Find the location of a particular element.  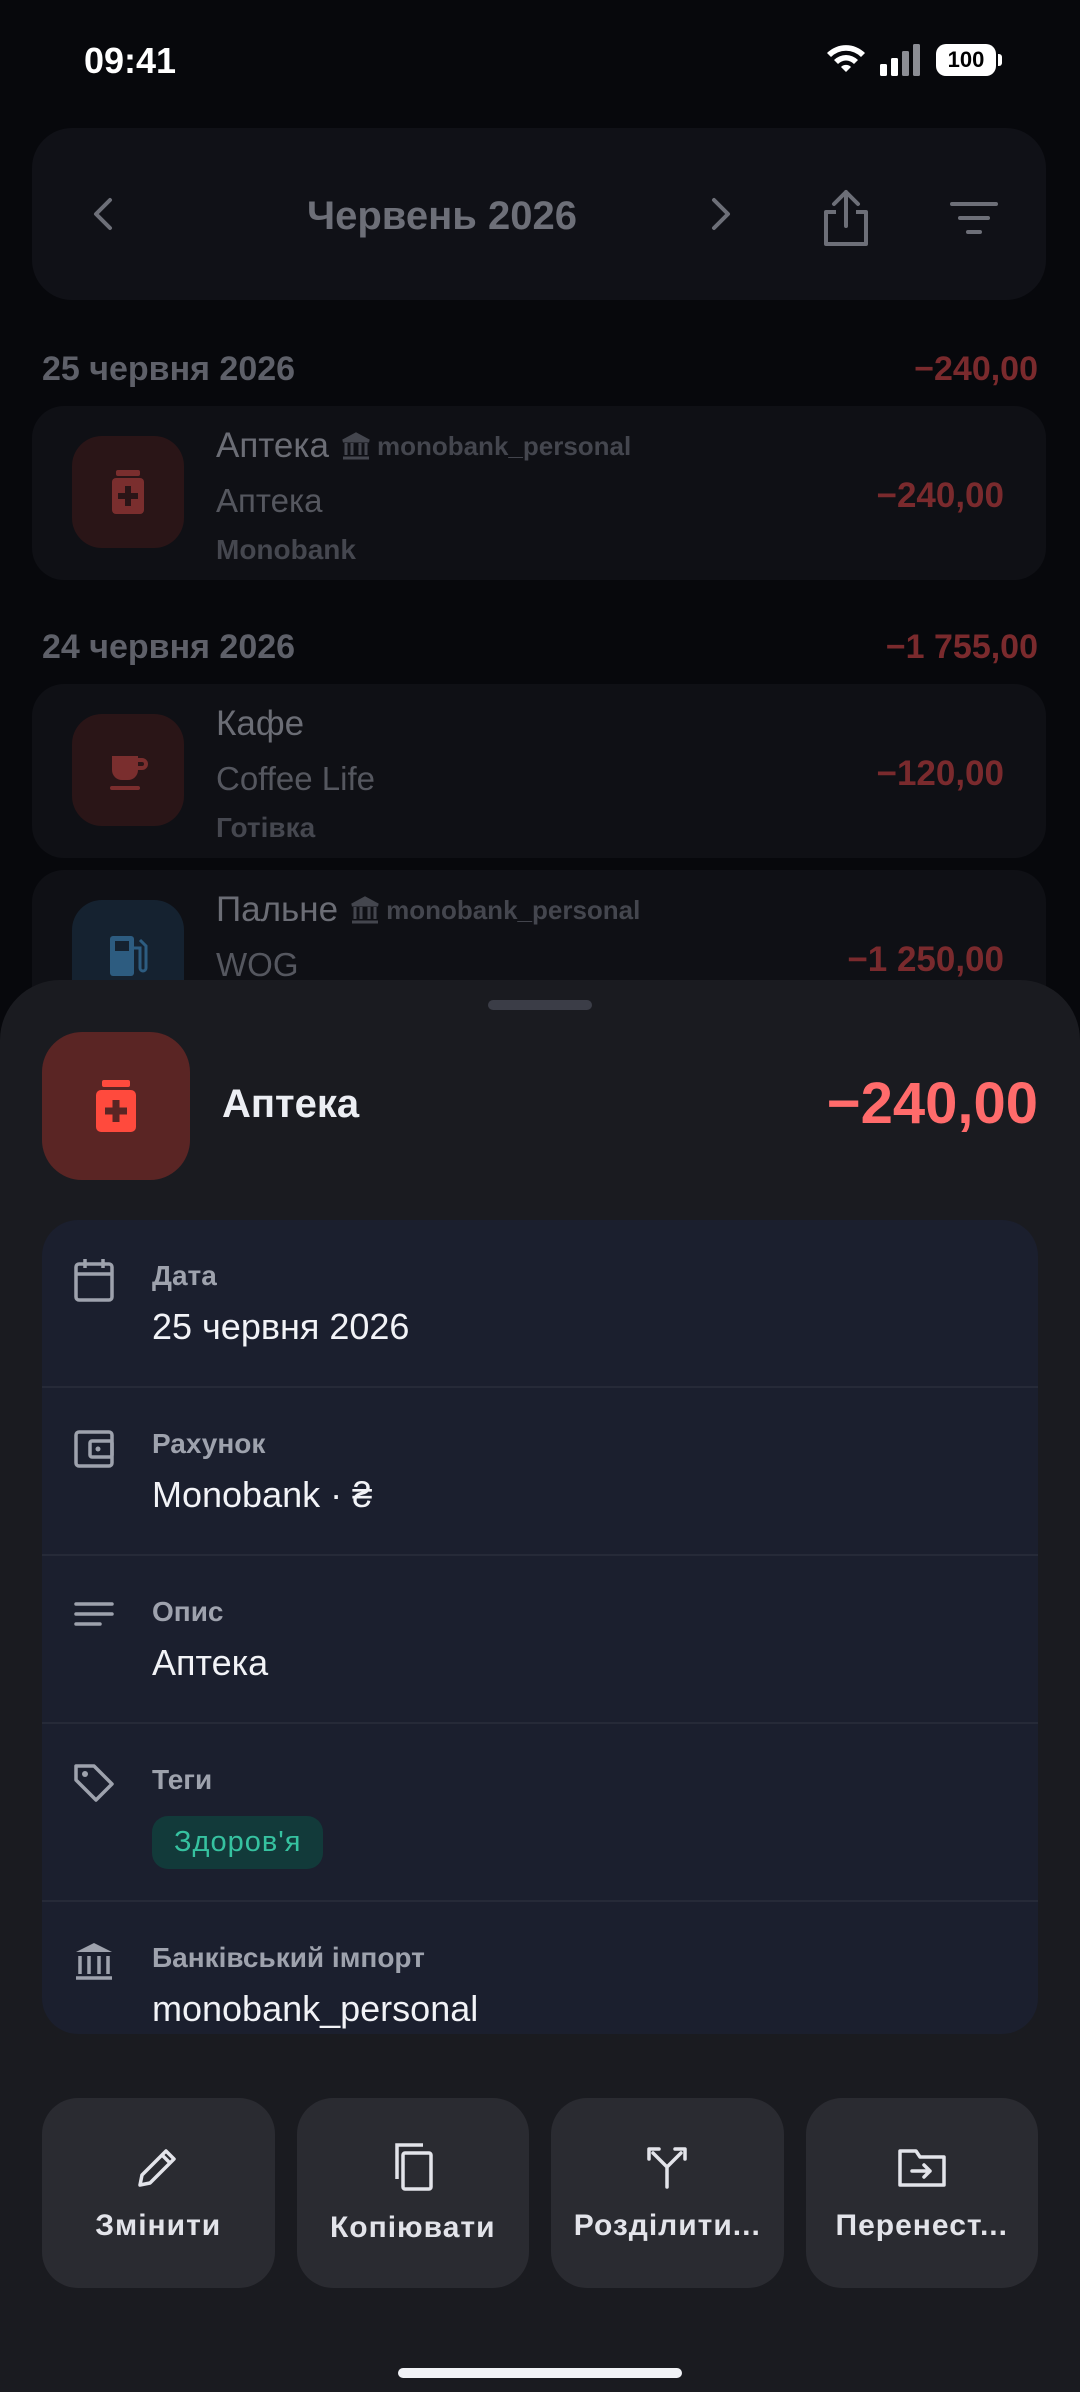

field-label: Дата is located at coordinates (184, 1275).